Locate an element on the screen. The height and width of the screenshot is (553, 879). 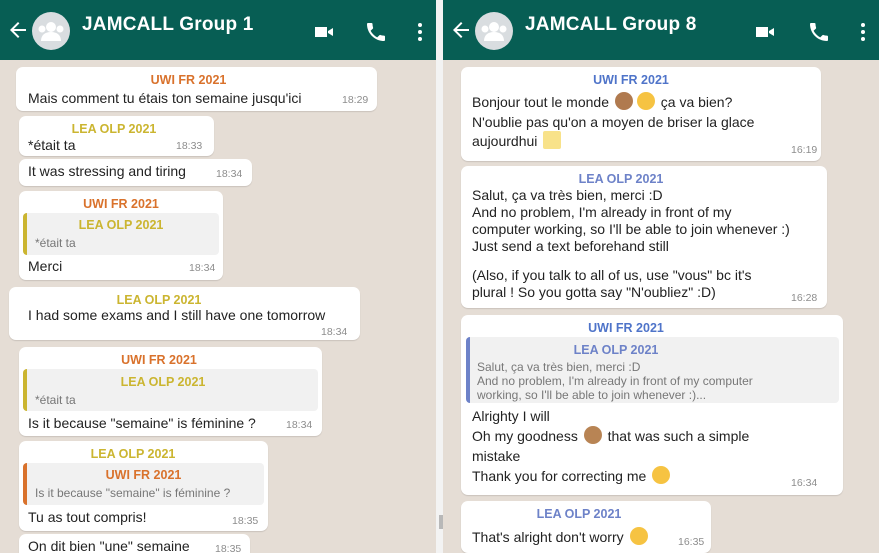
message-text: It was stressing and tiring is located at coordinates (107, 171).